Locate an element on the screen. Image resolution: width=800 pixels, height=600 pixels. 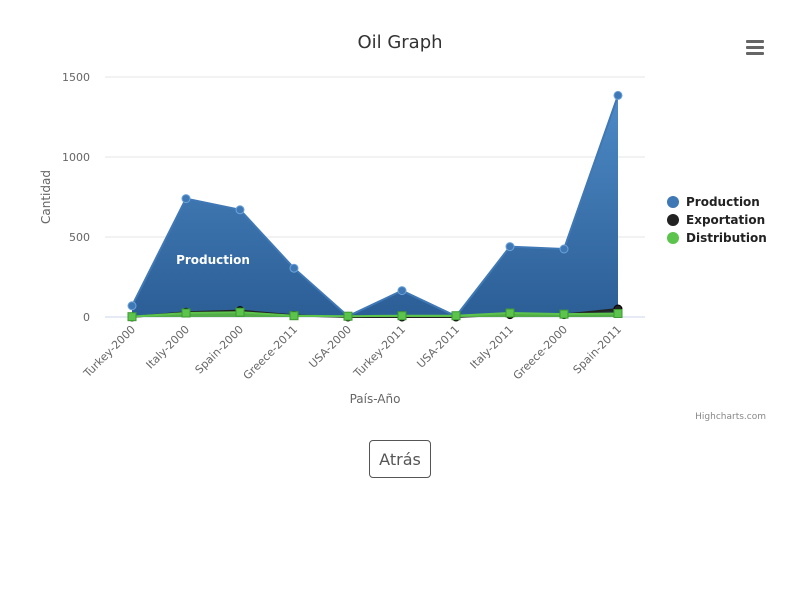
legend-item-production: Production is located at coordinates (723, 202).